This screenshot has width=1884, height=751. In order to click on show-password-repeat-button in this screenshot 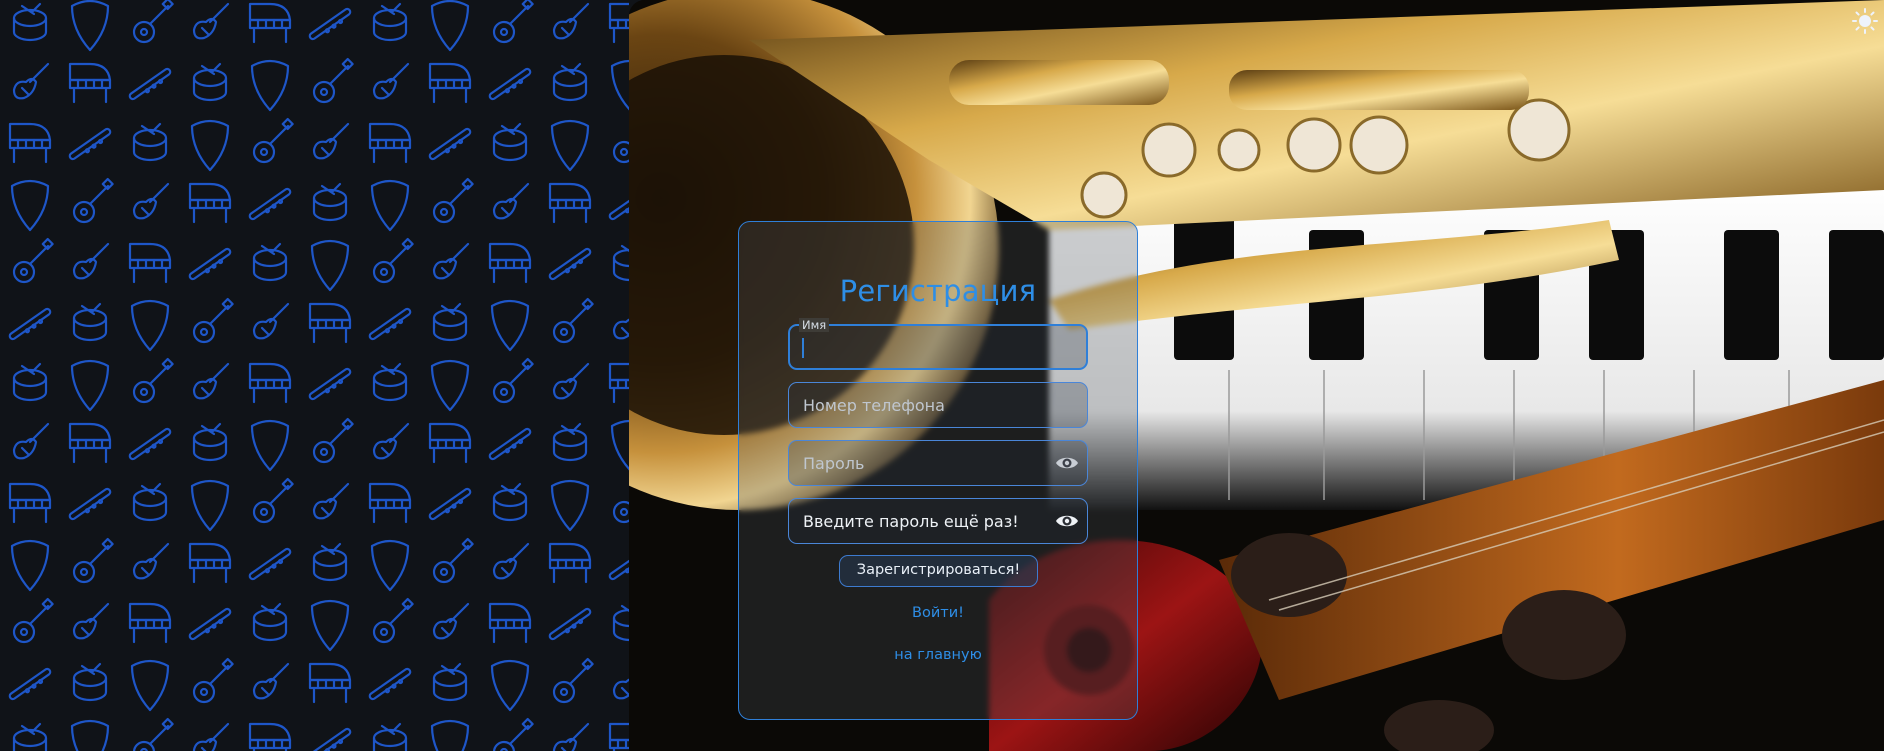, I will do `click(1067, 521)`.